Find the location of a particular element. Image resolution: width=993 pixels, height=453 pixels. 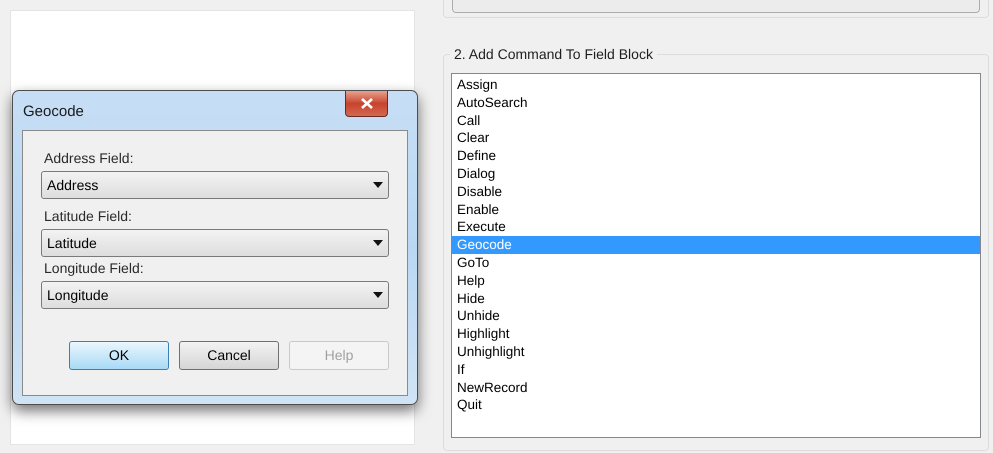

close-button is located at coordinates (366, 104).